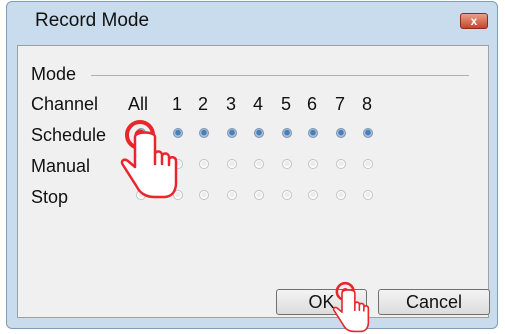 The width and height of the screenshot is (505, 334). I want to click on radio-manual-ch8, so click(368, 164).